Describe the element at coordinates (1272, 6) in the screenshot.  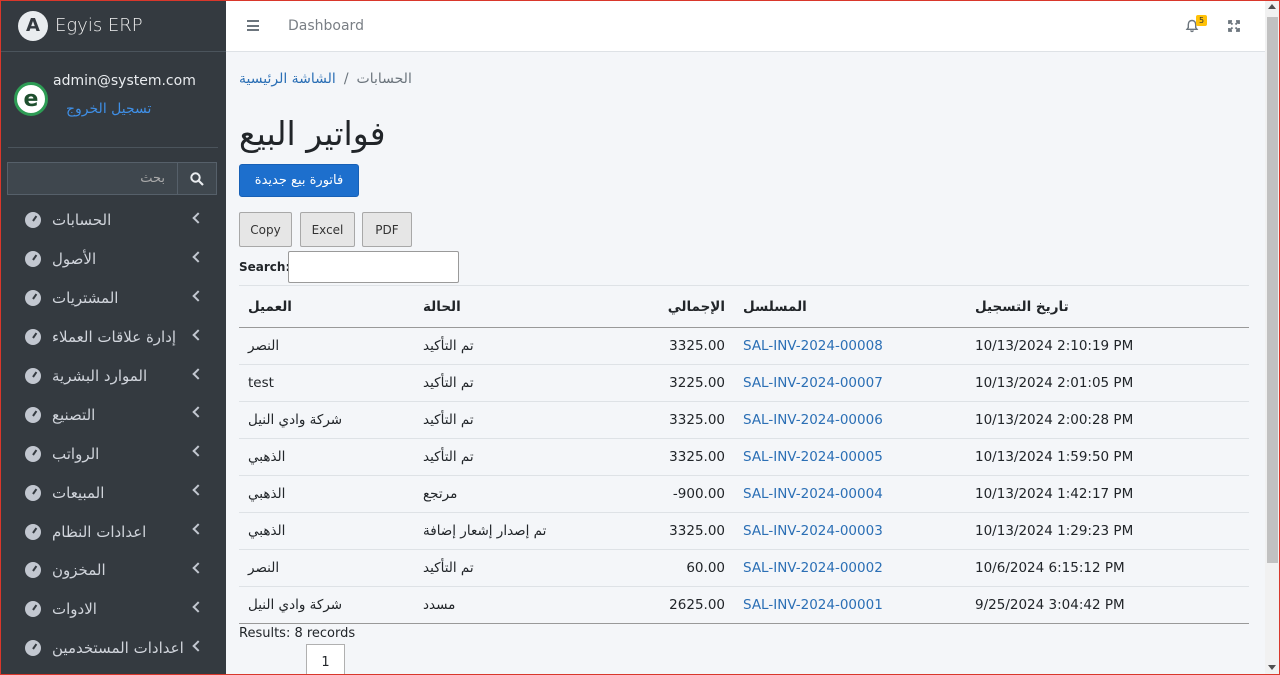
I see `scroll-up-arrow-icon` at that location.